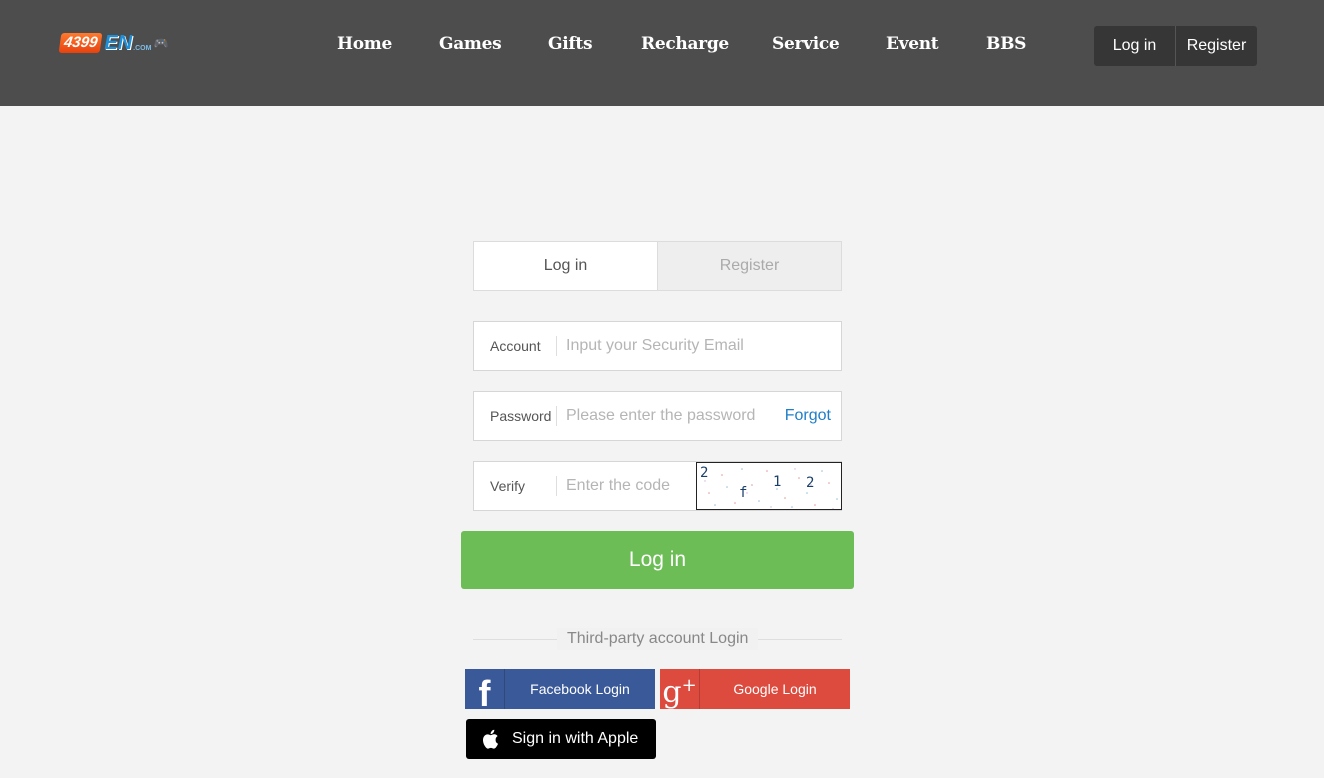 The image size is (1324, 778). What do you see at coordinates (364, 44) in the screenshot?
I see `nav-home: Home` at bounding box center [364, 44].